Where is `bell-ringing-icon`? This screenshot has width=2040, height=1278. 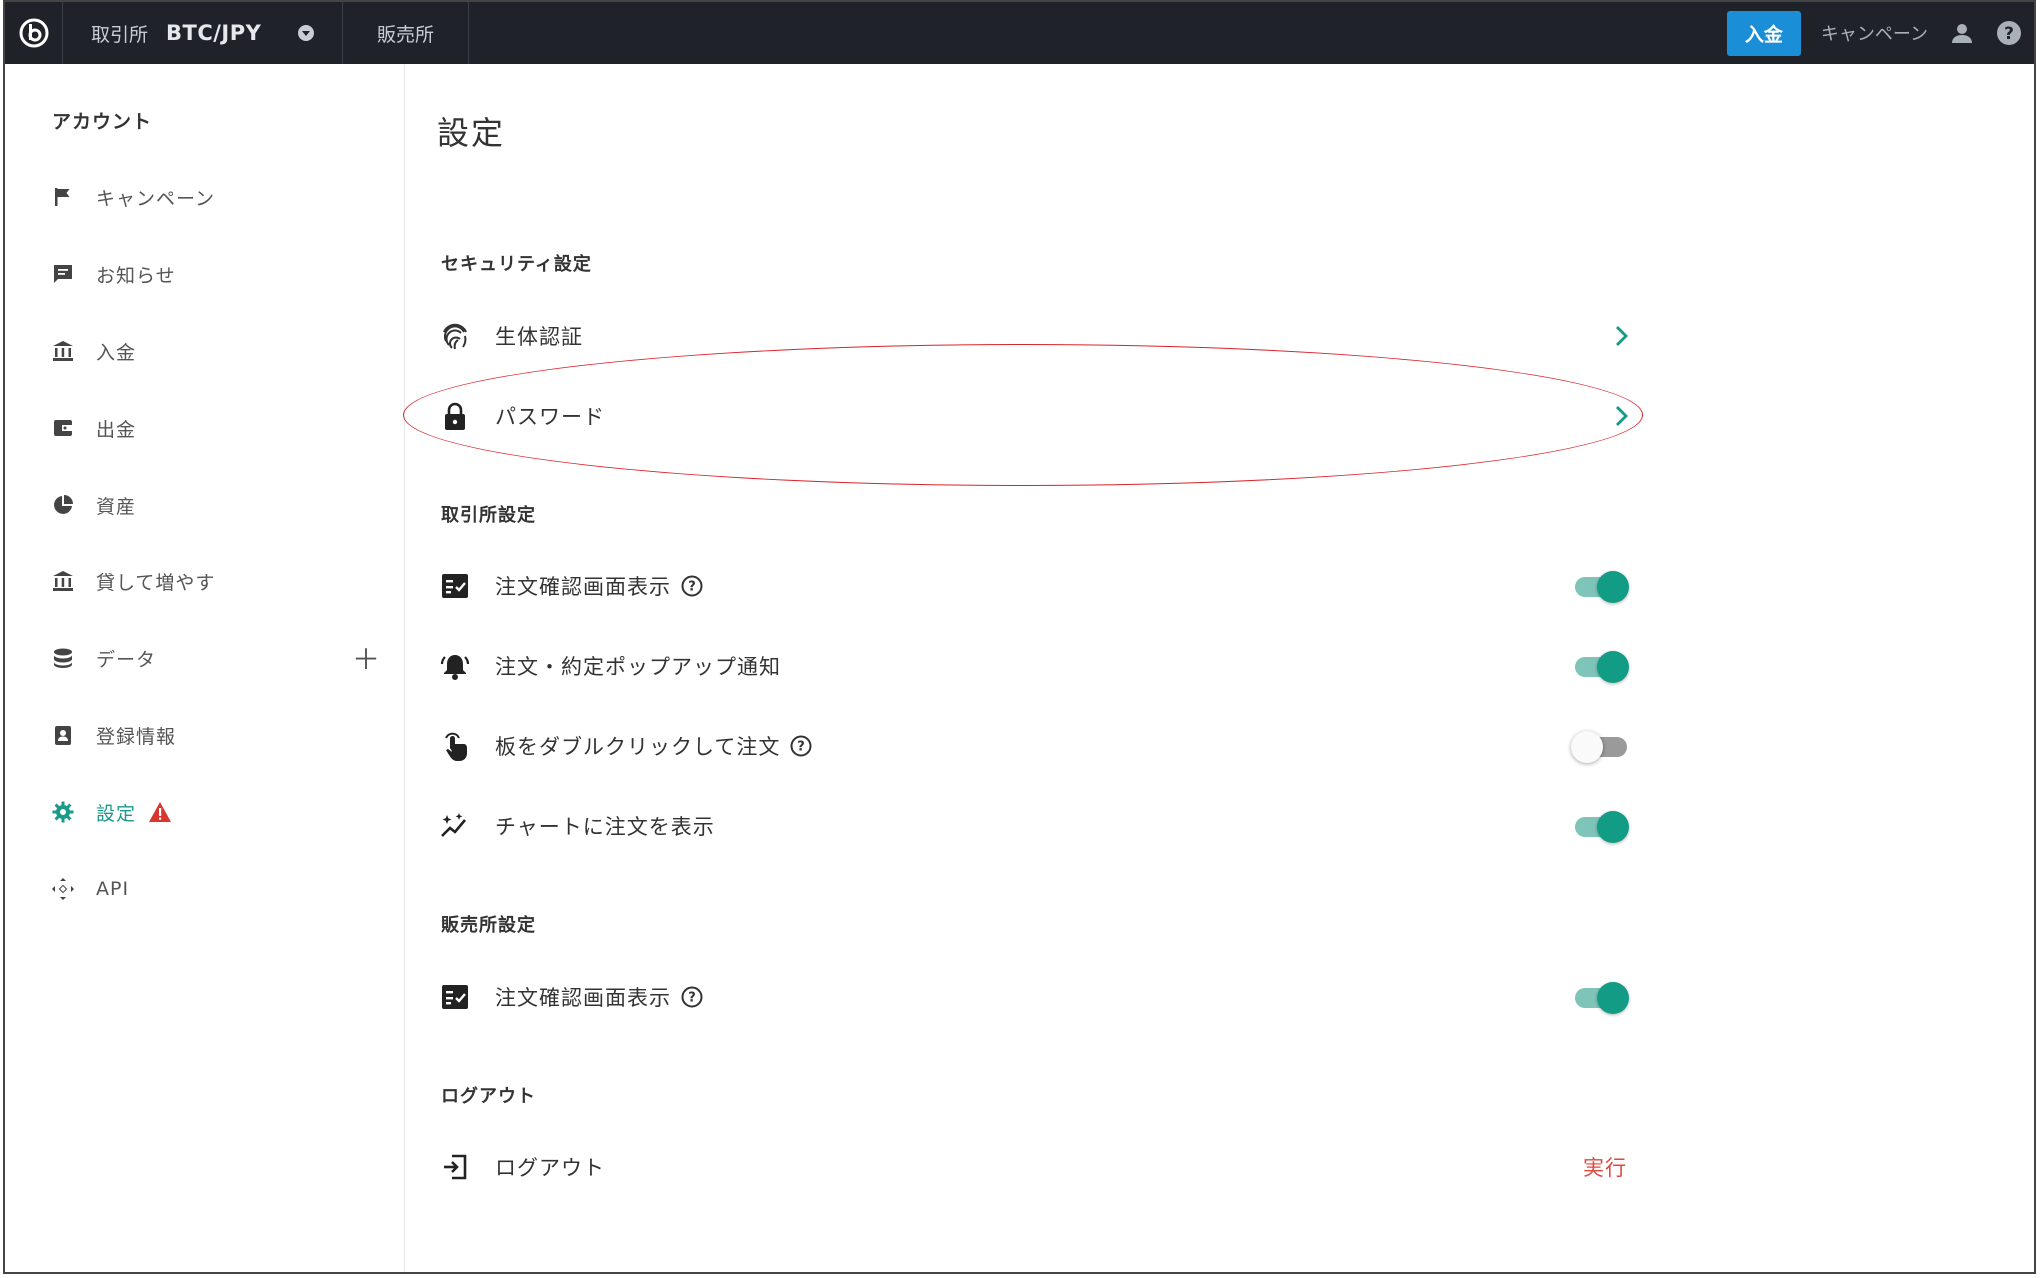
bell-ringing-icon is located at coordinates (455, 666).